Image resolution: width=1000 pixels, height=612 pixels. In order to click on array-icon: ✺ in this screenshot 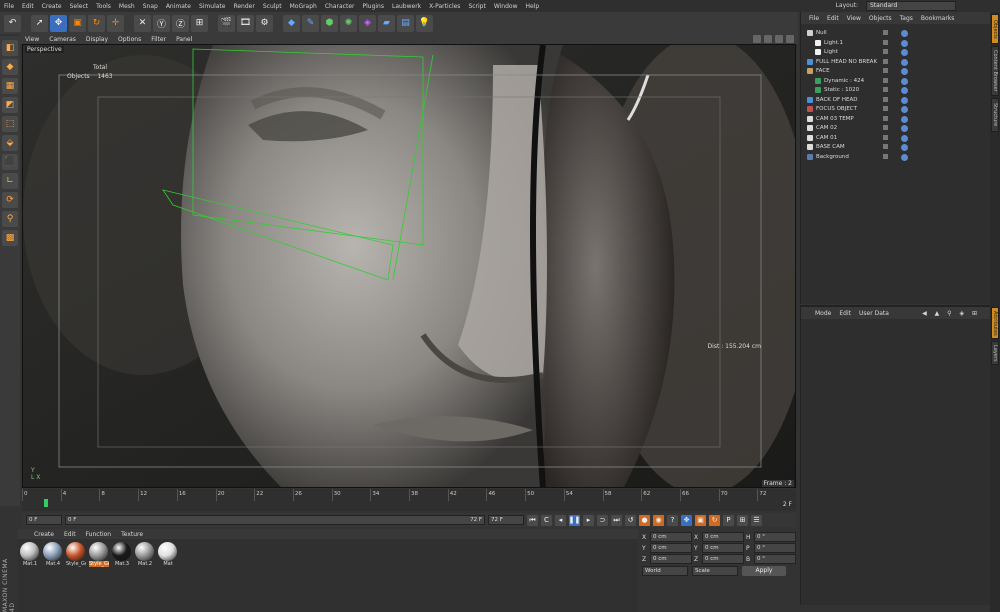, I will do `click(348, 23)`.